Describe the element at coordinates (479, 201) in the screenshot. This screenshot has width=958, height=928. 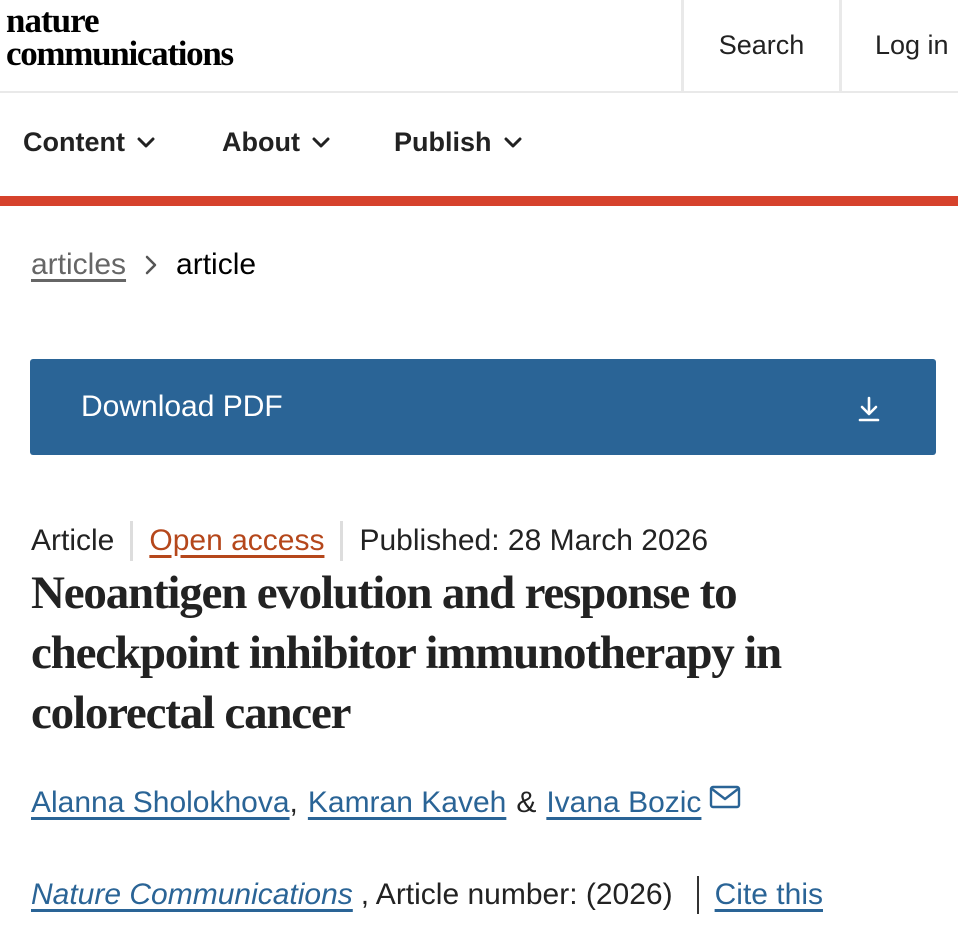
I see `accent-divider` at that location.